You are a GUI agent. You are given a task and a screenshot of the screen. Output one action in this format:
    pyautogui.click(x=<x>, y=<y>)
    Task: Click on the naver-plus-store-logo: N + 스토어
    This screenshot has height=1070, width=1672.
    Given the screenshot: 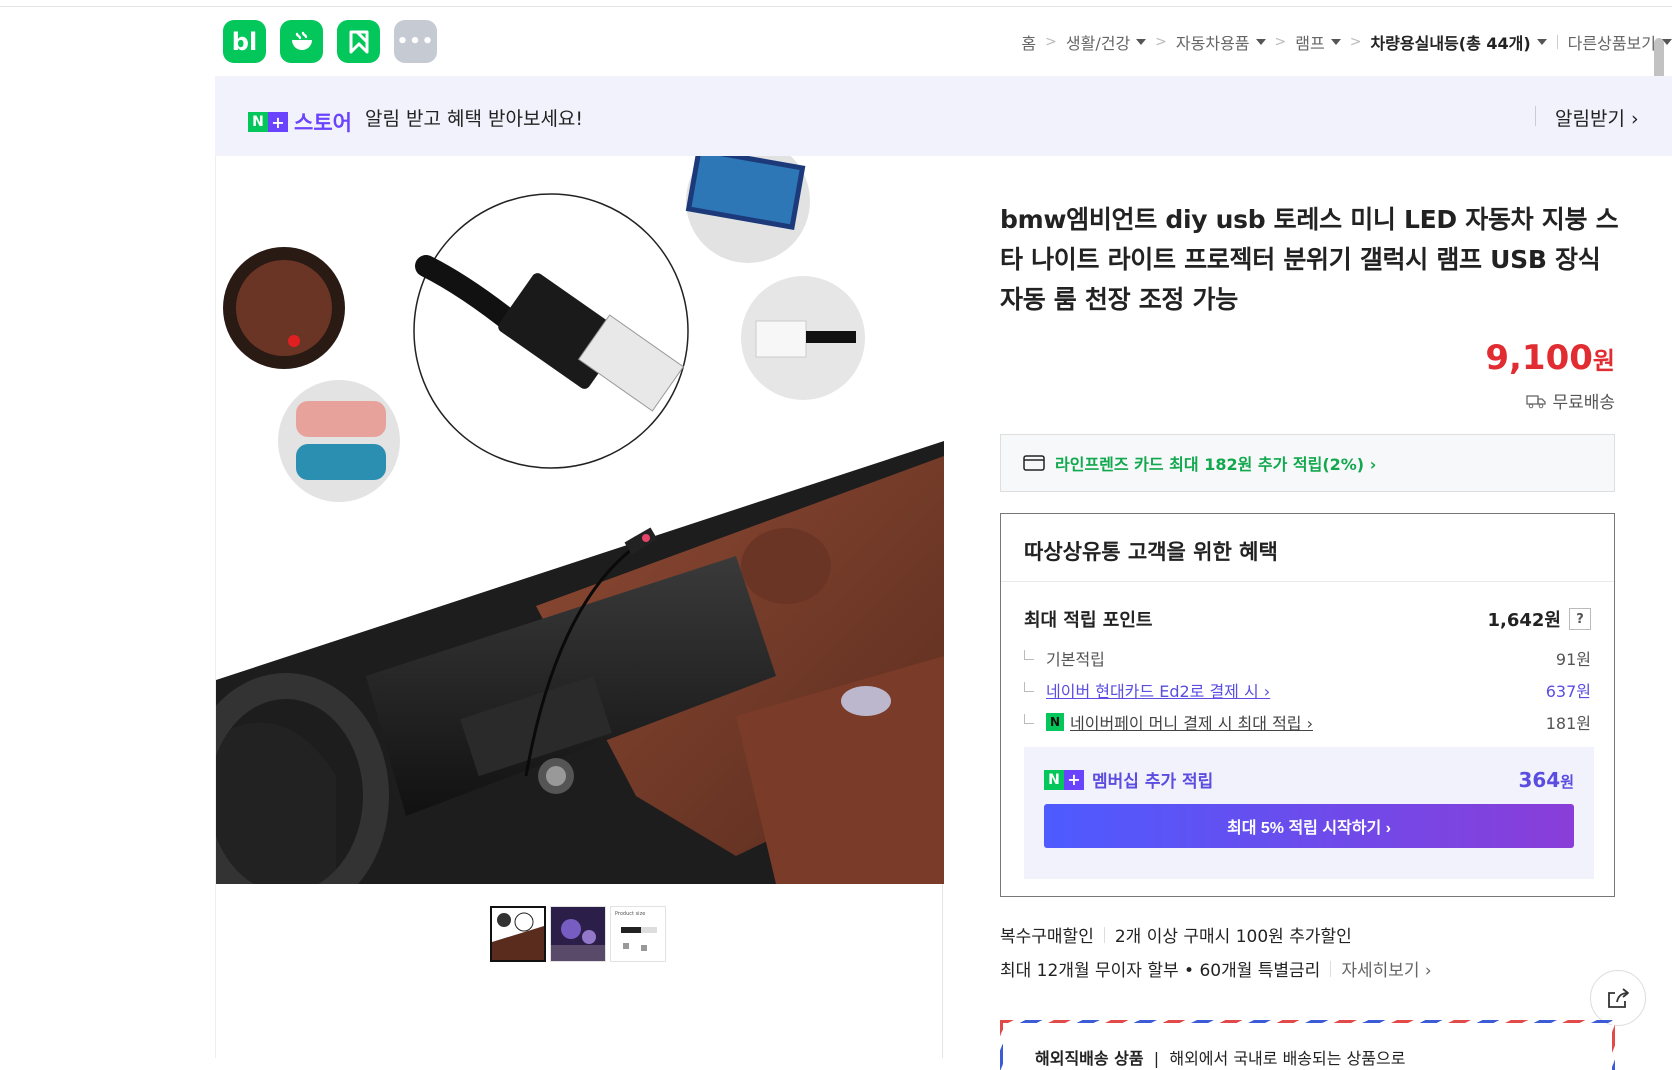 What is the action you would take?
    pyautogui.click(x=300, y=122)
    